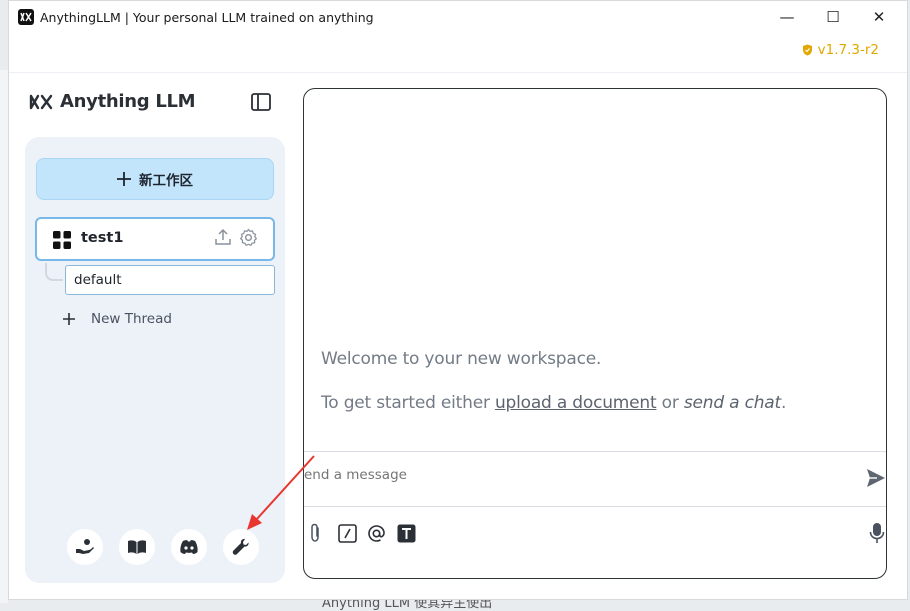 This screenshot has width=910, height=611. I want to click on slash-command-icon, so click(347, 533).